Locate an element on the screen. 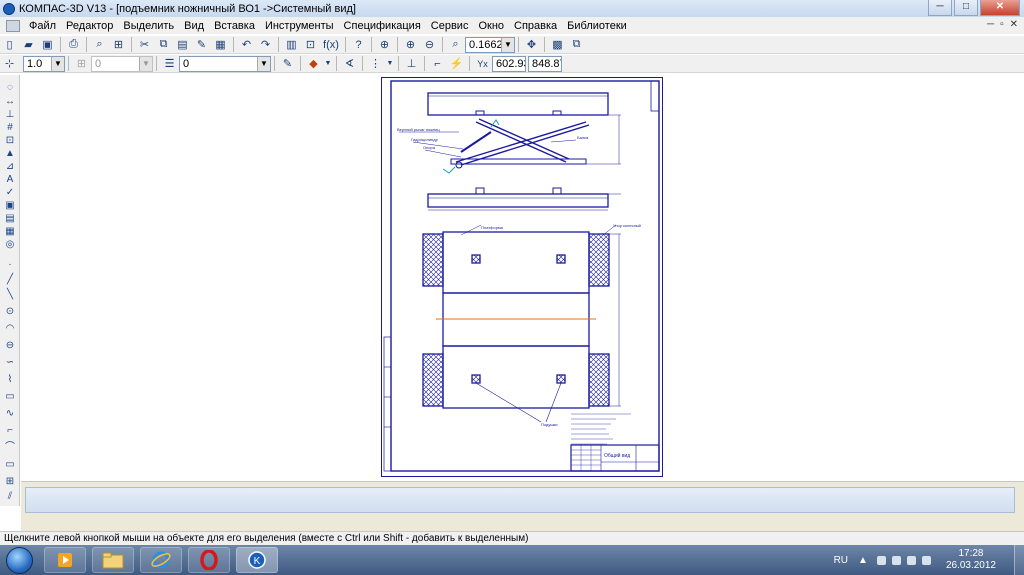 This screenshot has height=575, width=1024. language-indicator: RU is located at coordinates (841, 560).